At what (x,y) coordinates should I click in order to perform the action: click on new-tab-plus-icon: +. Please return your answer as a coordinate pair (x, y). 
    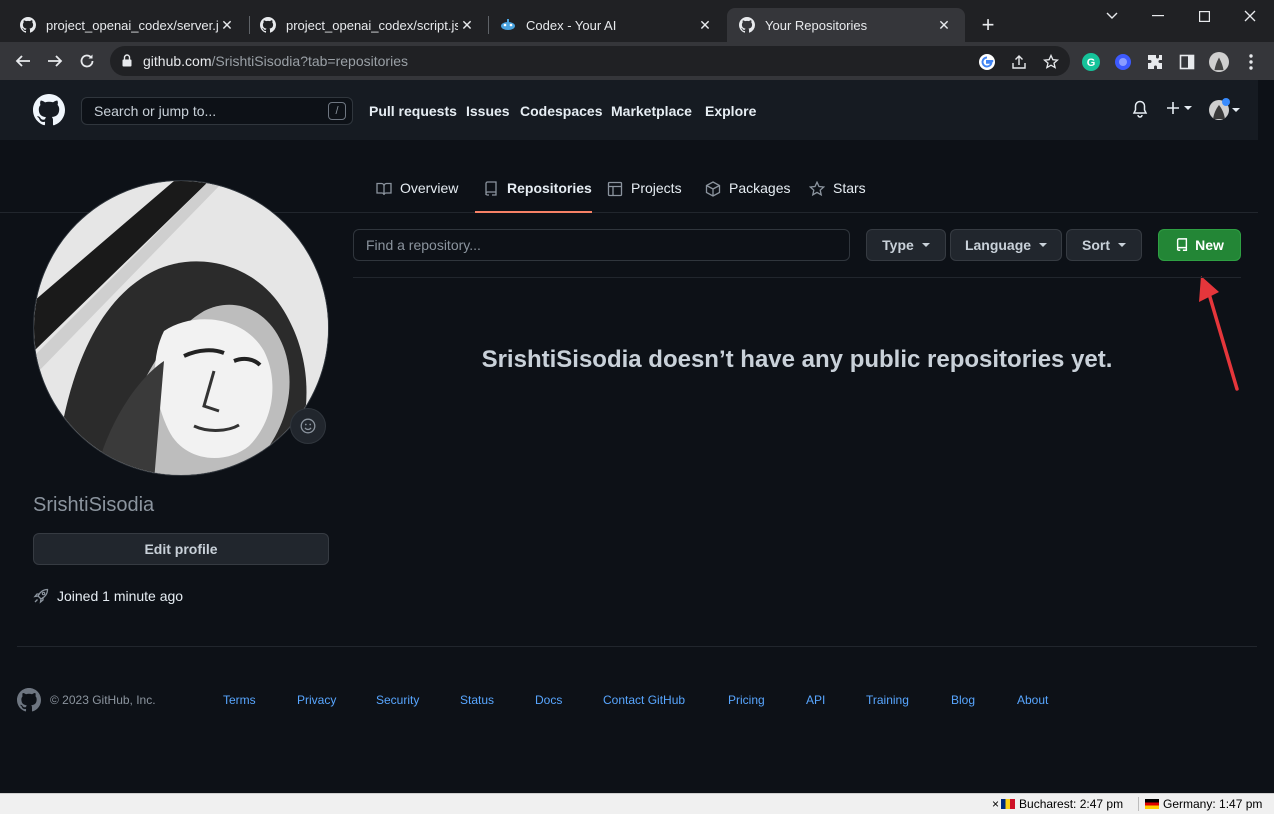
    Looking at the image, I should click on (988, 26).